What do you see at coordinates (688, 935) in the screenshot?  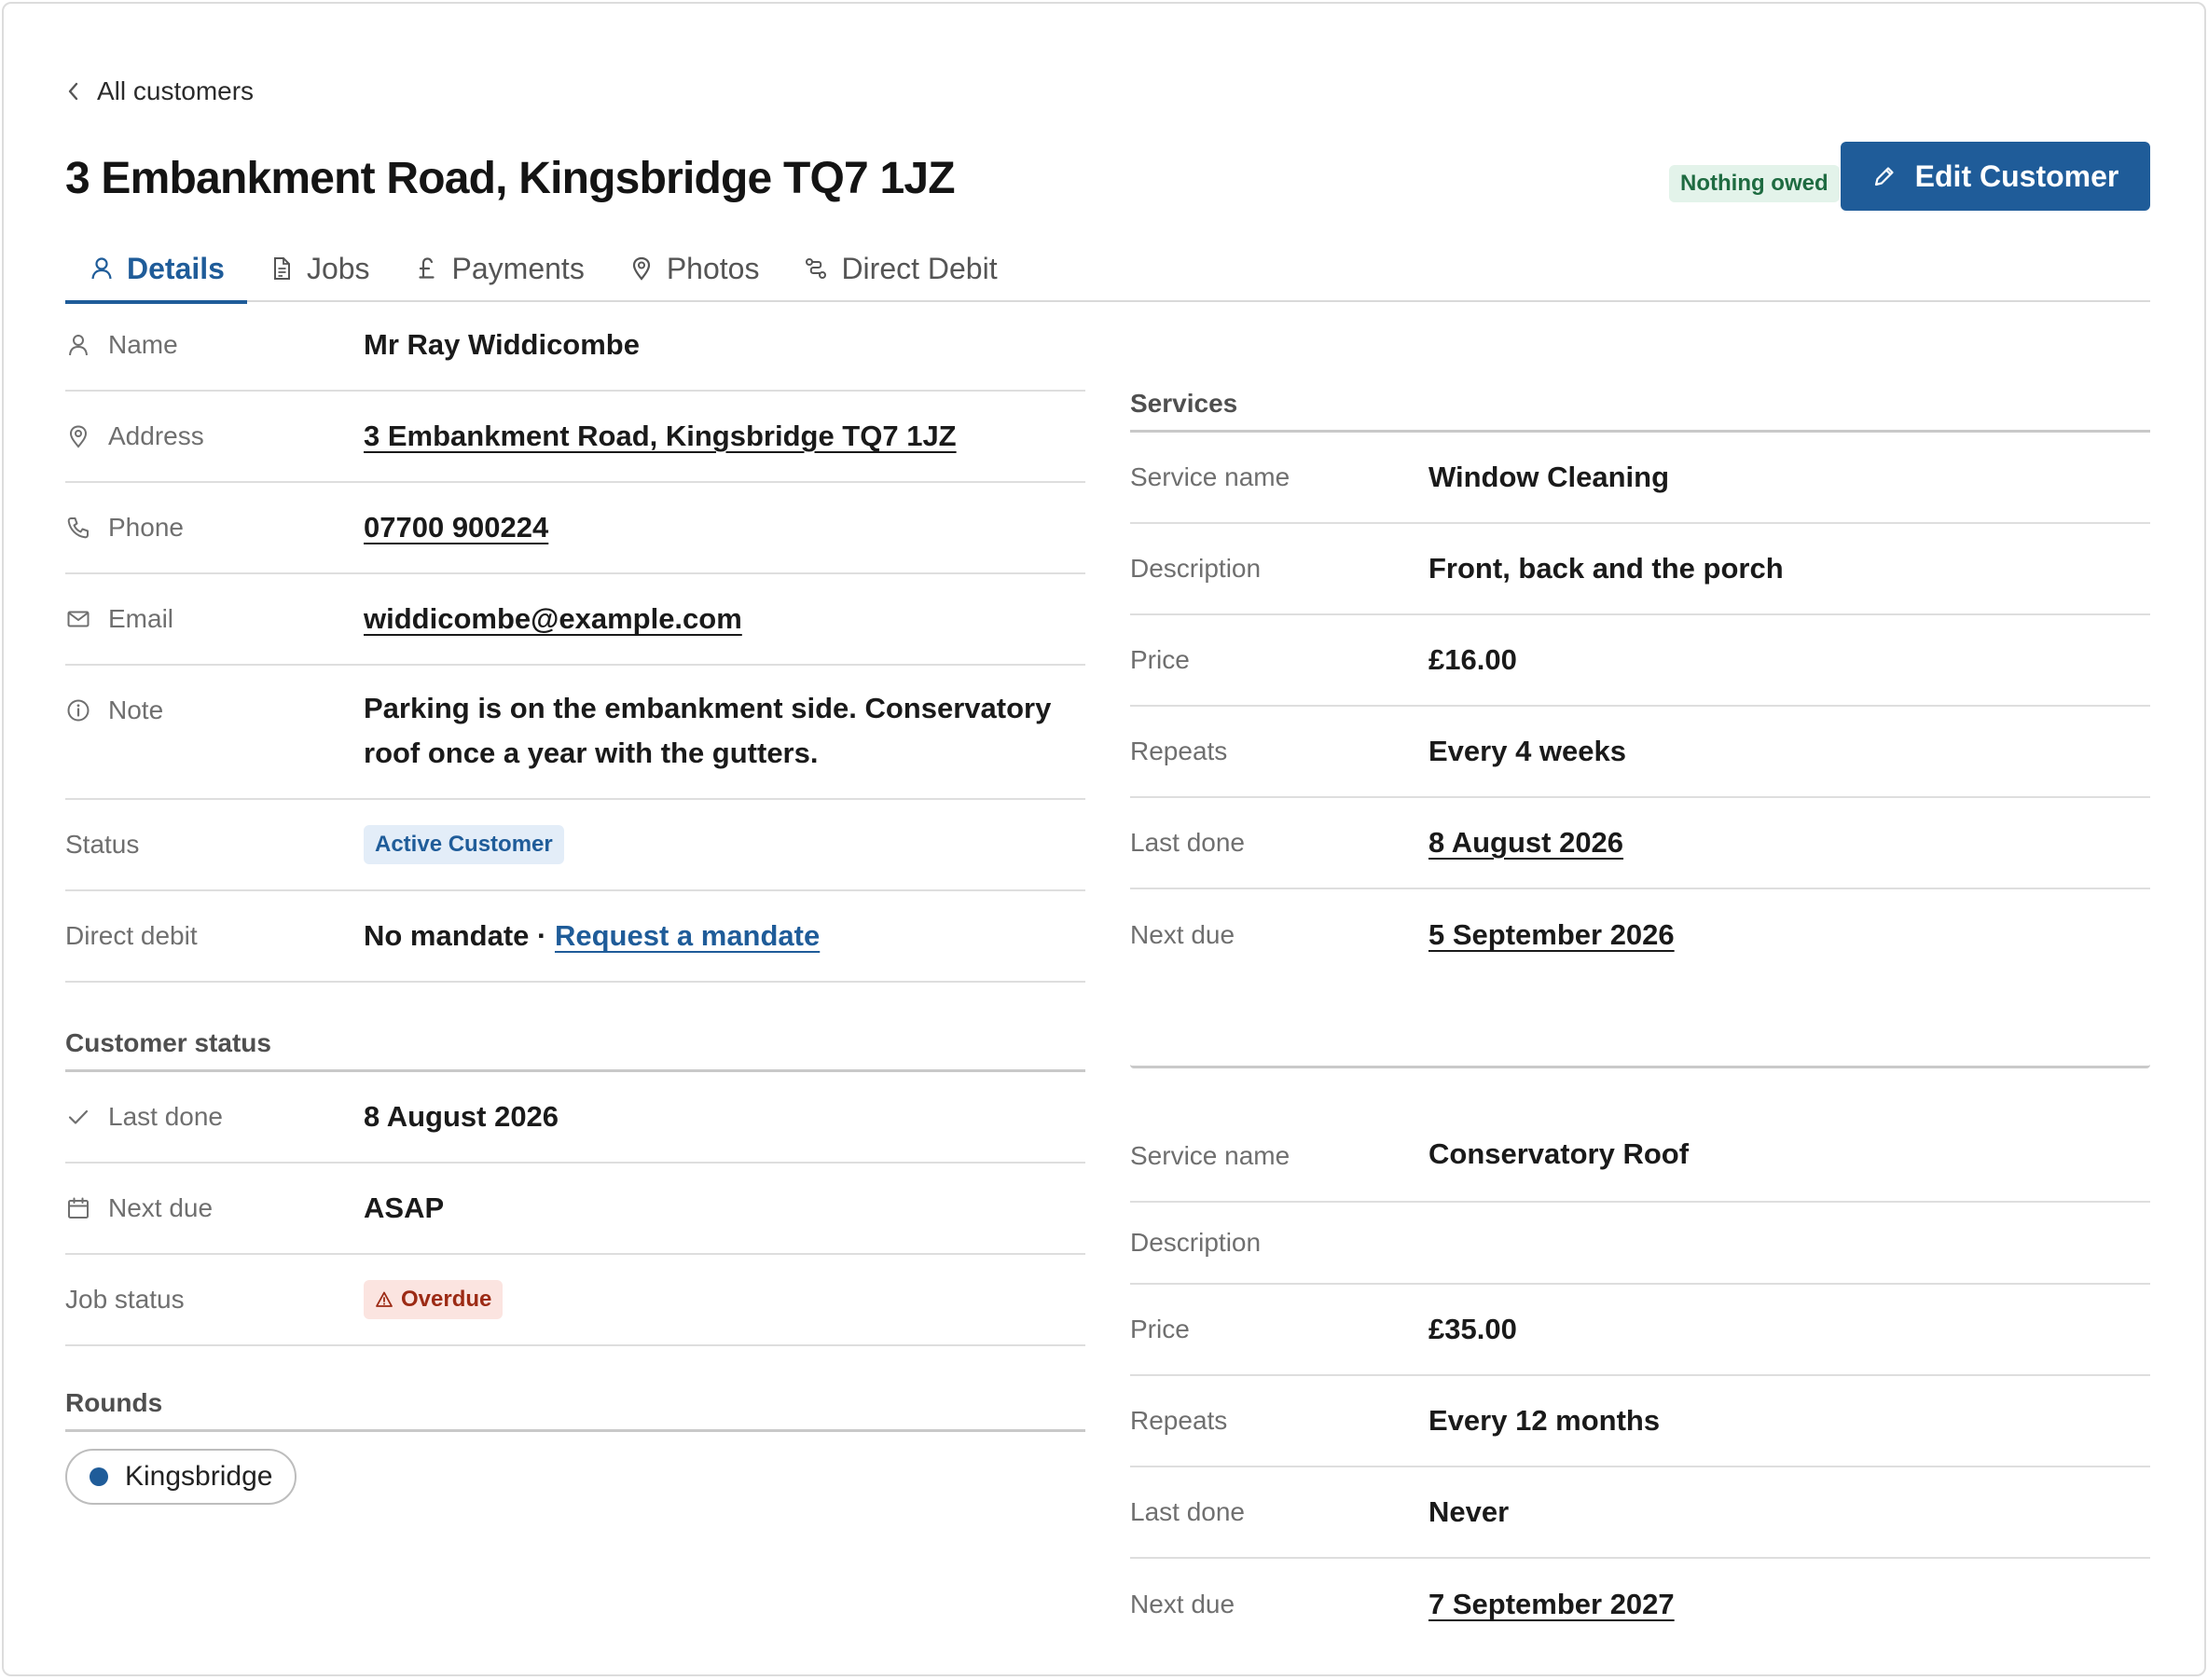 I see `request-mandate-link: Request a mandate` at bounding box center [688, 935].